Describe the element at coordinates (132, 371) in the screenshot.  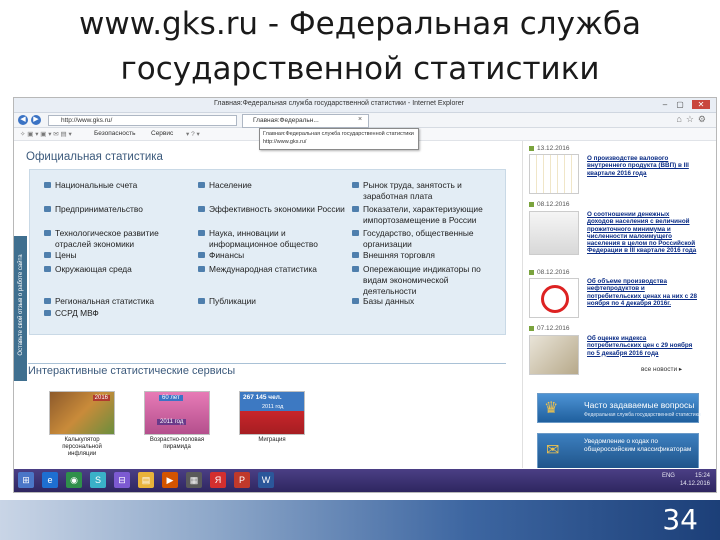
I see `interactive-services-title: Интерактивные статистические сервисы` at that location.